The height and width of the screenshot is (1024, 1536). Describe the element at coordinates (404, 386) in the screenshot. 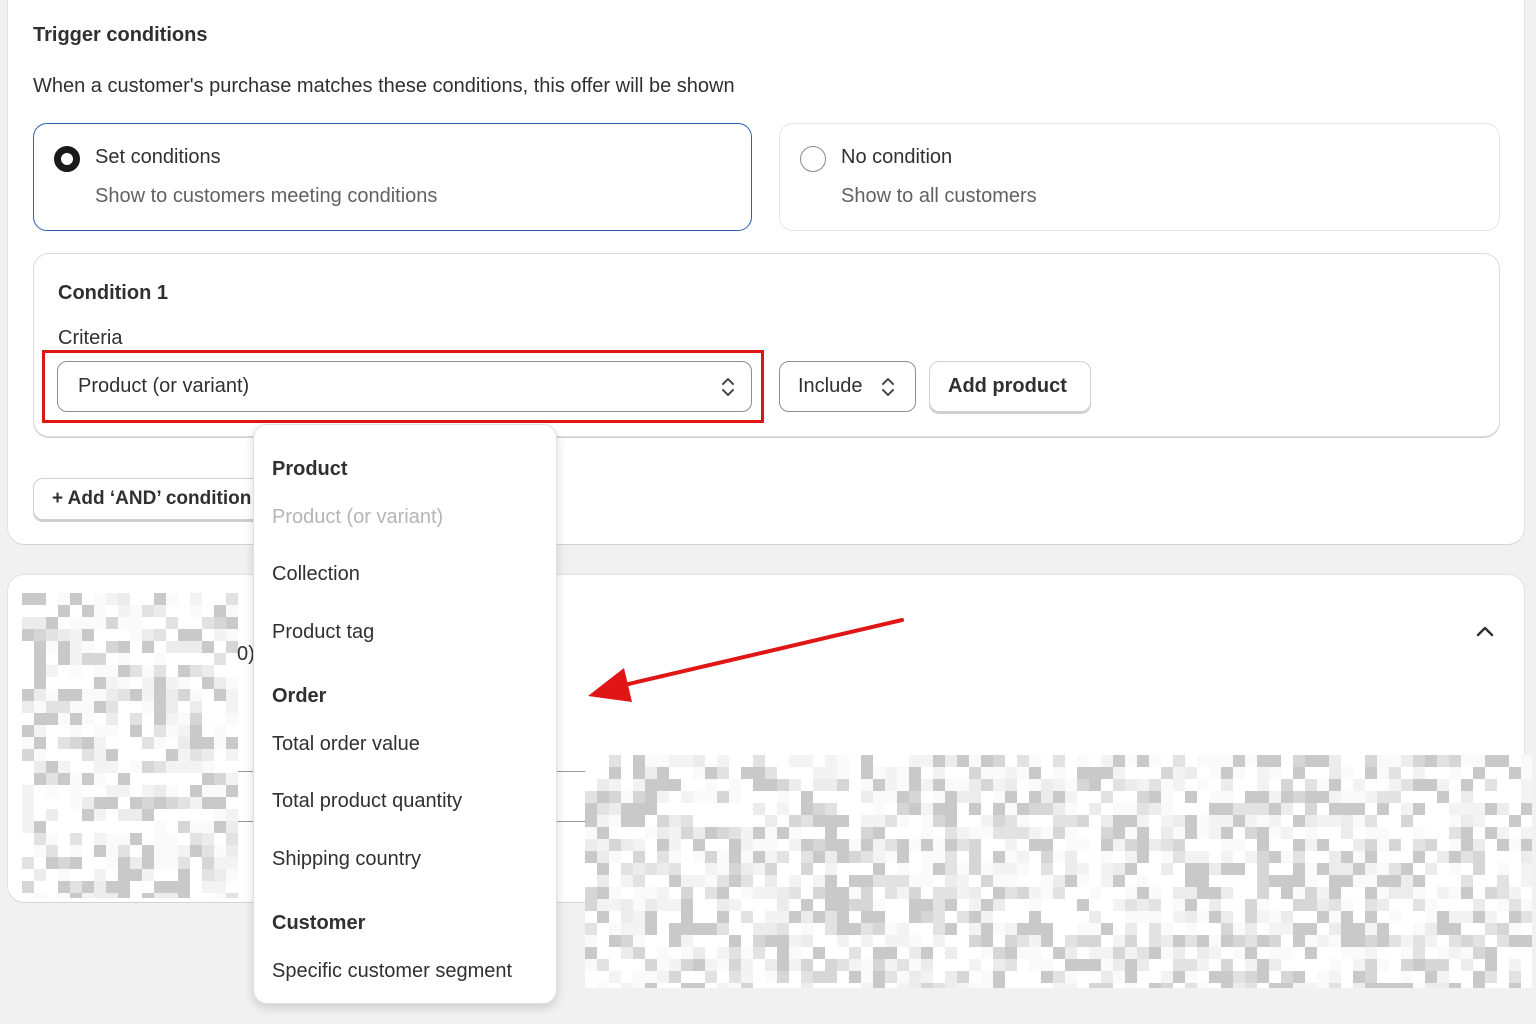

I see `criteria-select: Product (or variant)` at that location.